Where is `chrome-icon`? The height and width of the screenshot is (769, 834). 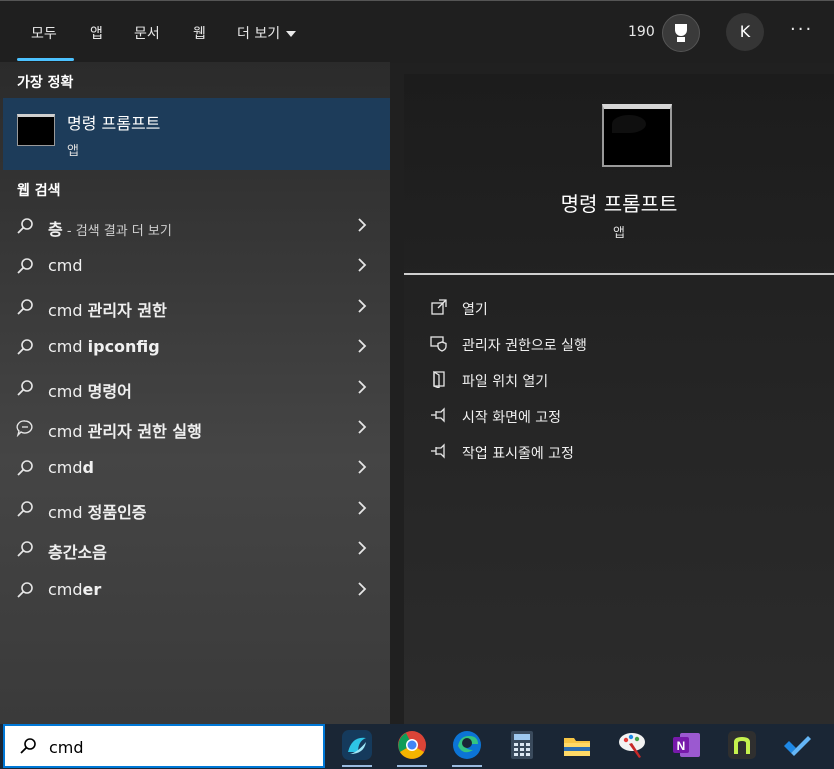 chrome-icon is located at coordinates (412, 745).